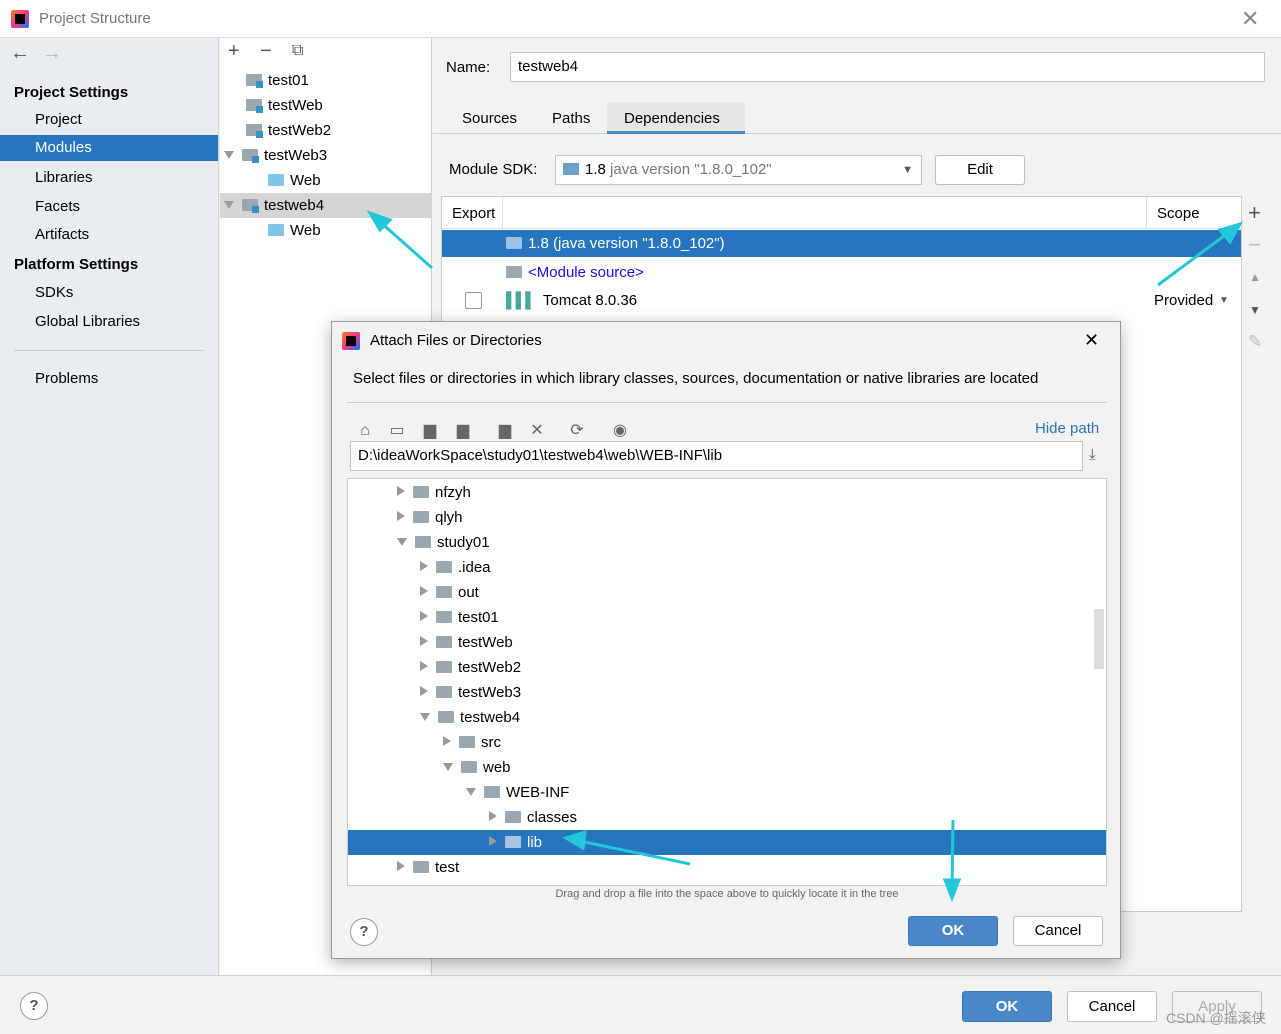 This screenshot has height=1034, width=1281. What do you see at coordinates (326, 205) in the screenshot?
I see `module-item-selected: testweb4` at bounding box center [326, 205].